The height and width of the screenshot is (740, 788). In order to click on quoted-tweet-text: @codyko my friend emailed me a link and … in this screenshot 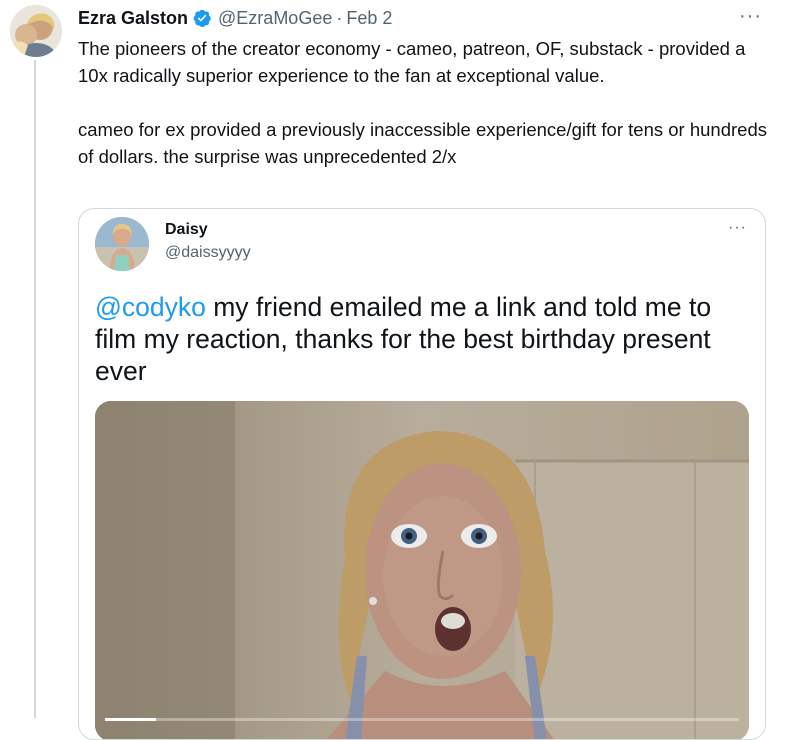, I will do `click(425, 339)`.